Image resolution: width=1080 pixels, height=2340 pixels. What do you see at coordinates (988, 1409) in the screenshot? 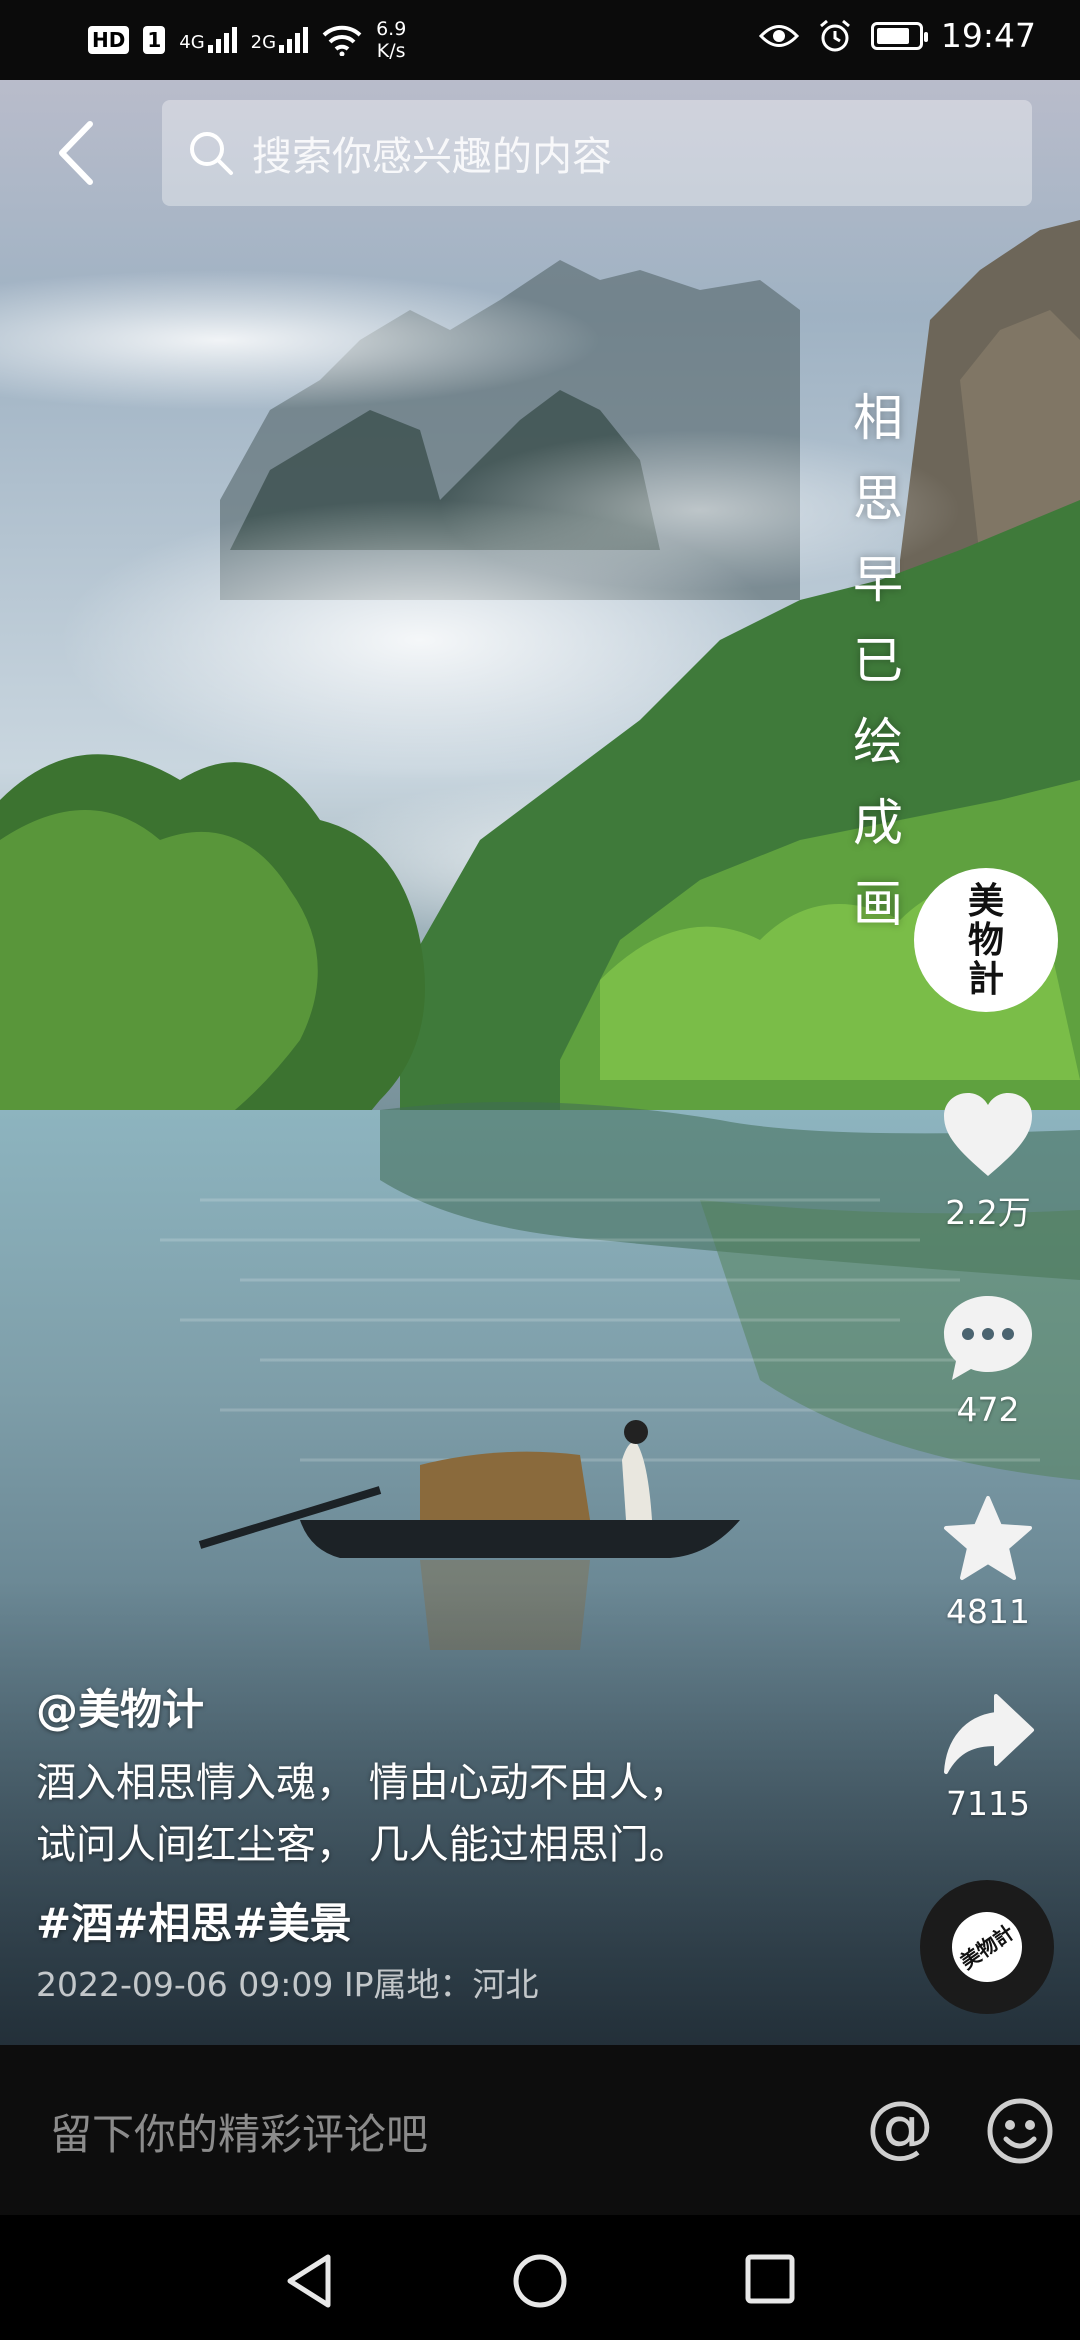
I see `comment-count: 472` at bounding box center [988, 1409].